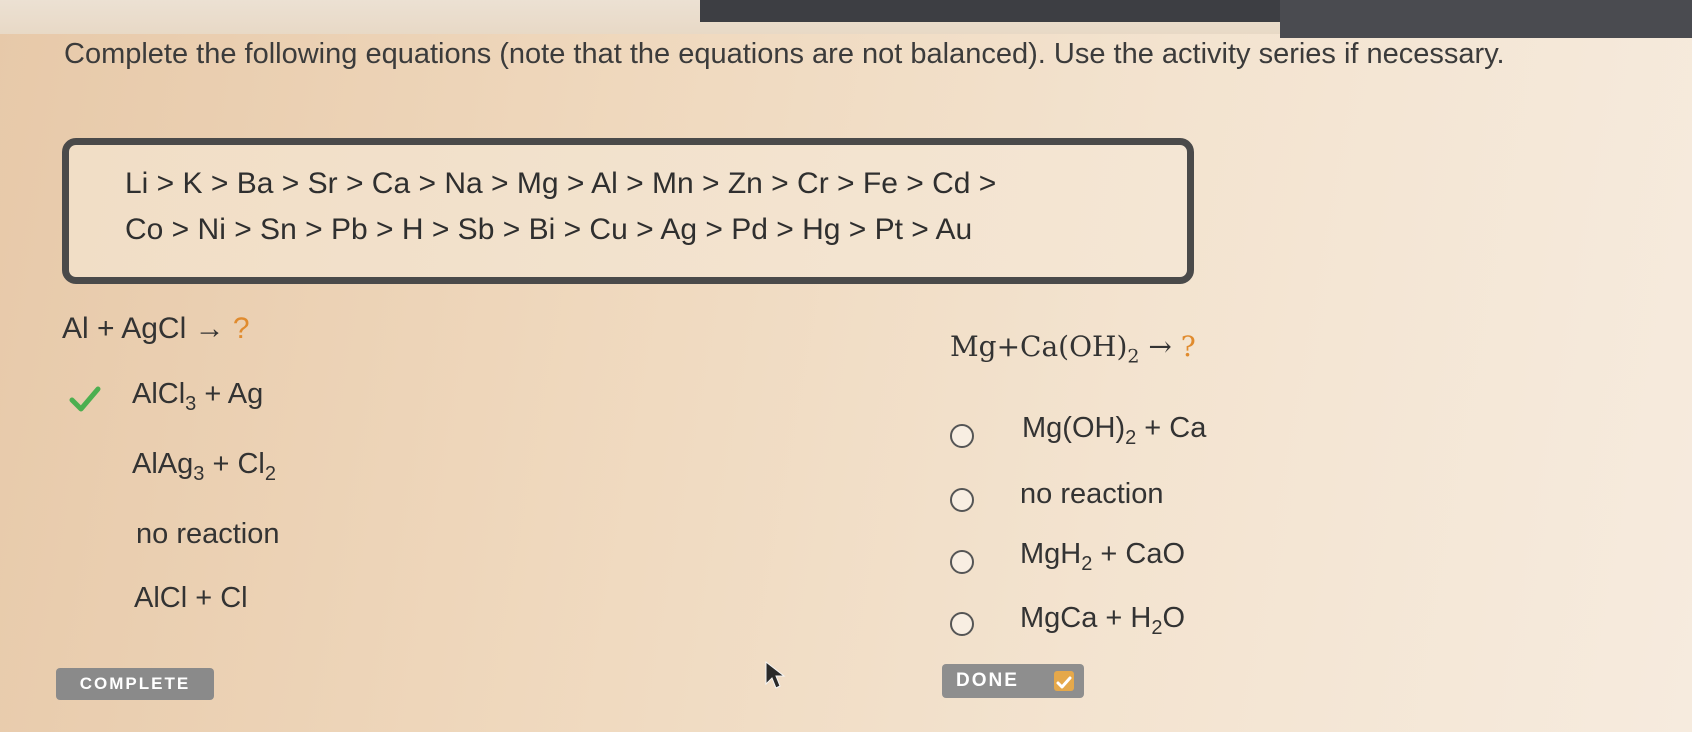 This screenshot has width=1692, height=732. What do you see at coordinates (1039, 346) in the screenshot?
I see `question-2-reactants: Mg+Ca(OH)` at bounding box center [1039, 346].